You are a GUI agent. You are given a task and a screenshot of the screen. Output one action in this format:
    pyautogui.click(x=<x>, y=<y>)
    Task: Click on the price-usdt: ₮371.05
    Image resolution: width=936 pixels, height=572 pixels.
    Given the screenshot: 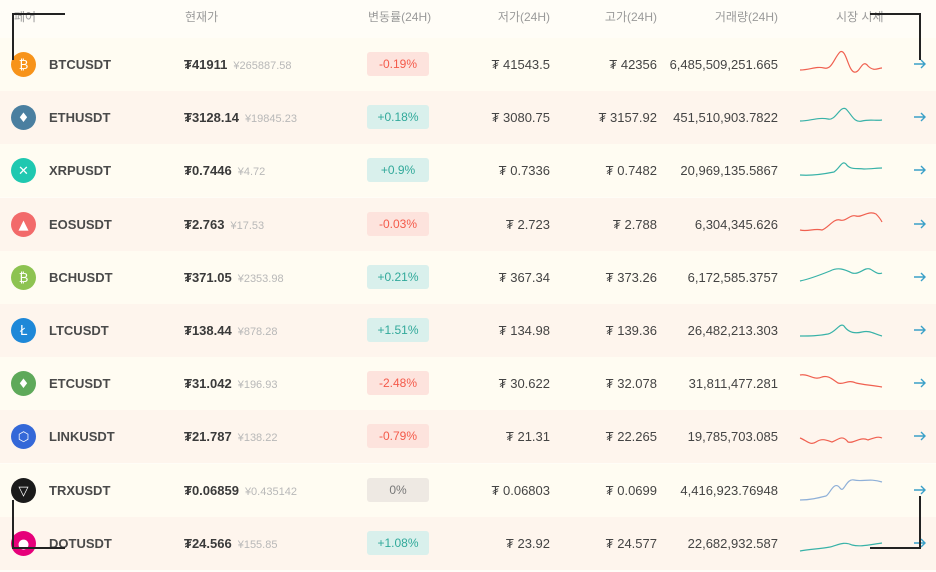 What is the action you would take?
    pyautogui.click(x=208, y=277)
    